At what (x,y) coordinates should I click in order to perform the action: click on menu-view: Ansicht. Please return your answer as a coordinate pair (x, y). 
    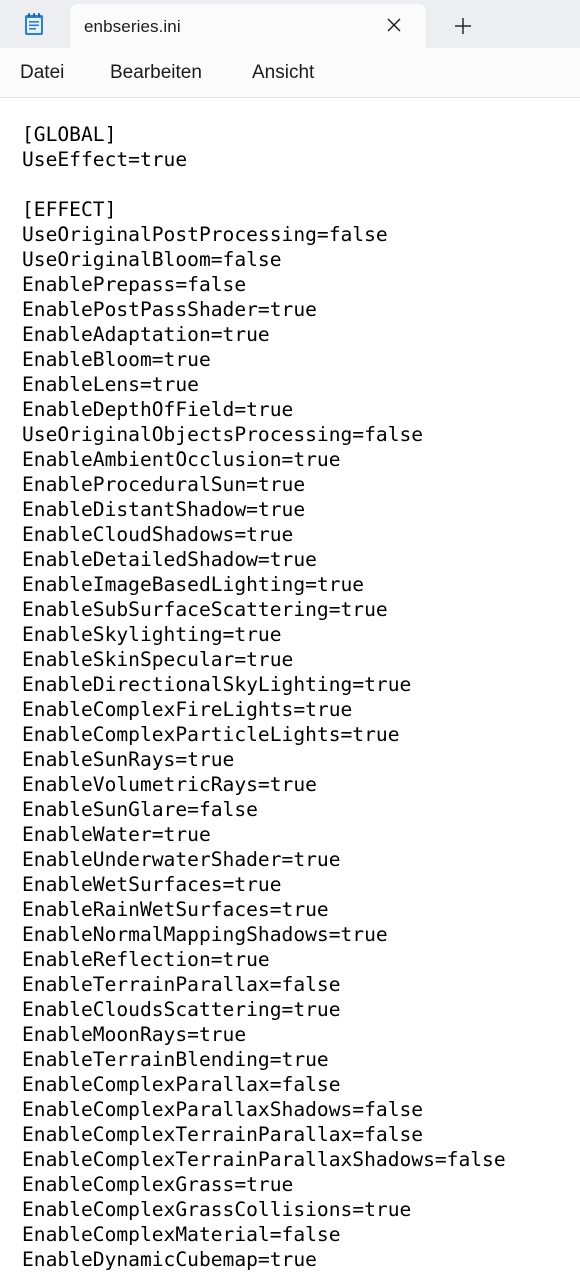
    Looking at the image, I should click on (283, 73).